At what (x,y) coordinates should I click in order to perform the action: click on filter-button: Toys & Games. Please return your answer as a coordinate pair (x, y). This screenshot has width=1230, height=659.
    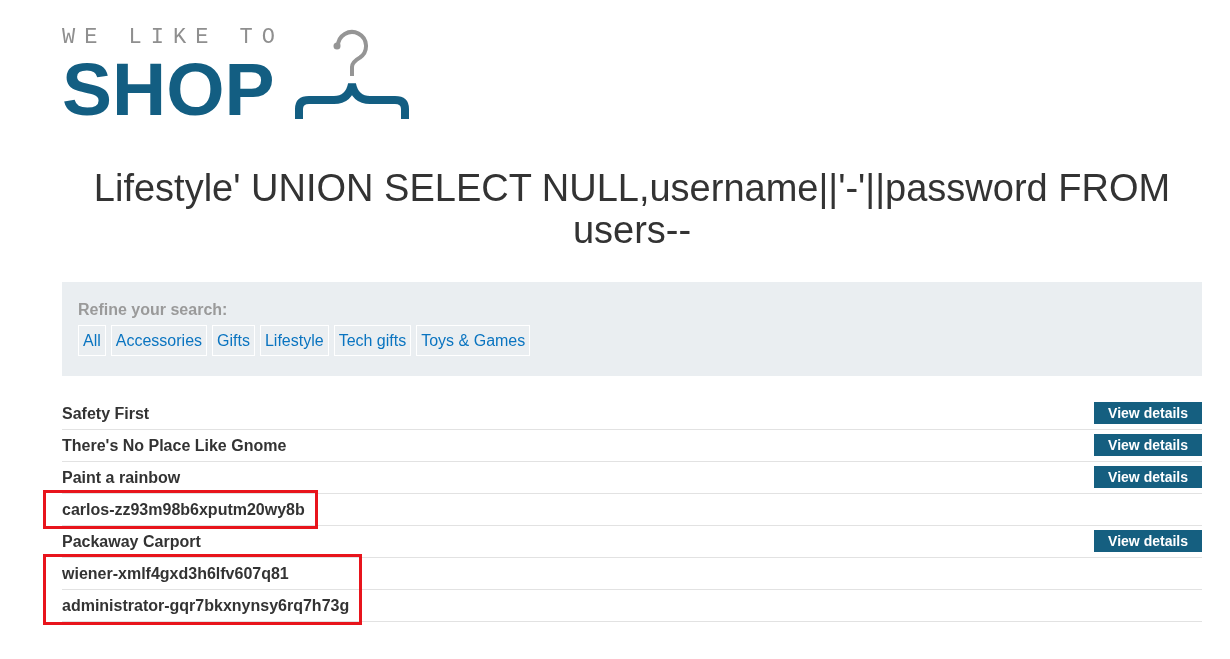
    Looking at the image, I should click on (473, 340).